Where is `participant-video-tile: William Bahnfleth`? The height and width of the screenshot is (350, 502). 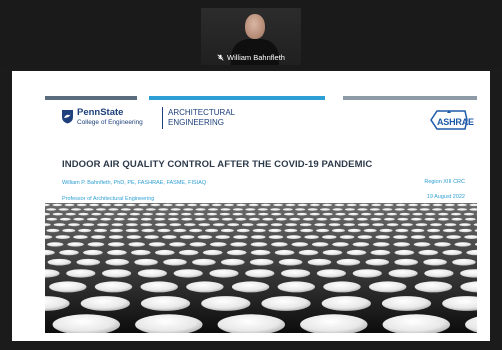 participant-video-tile: William Bahnfleth is located at coordinates (251, 36).